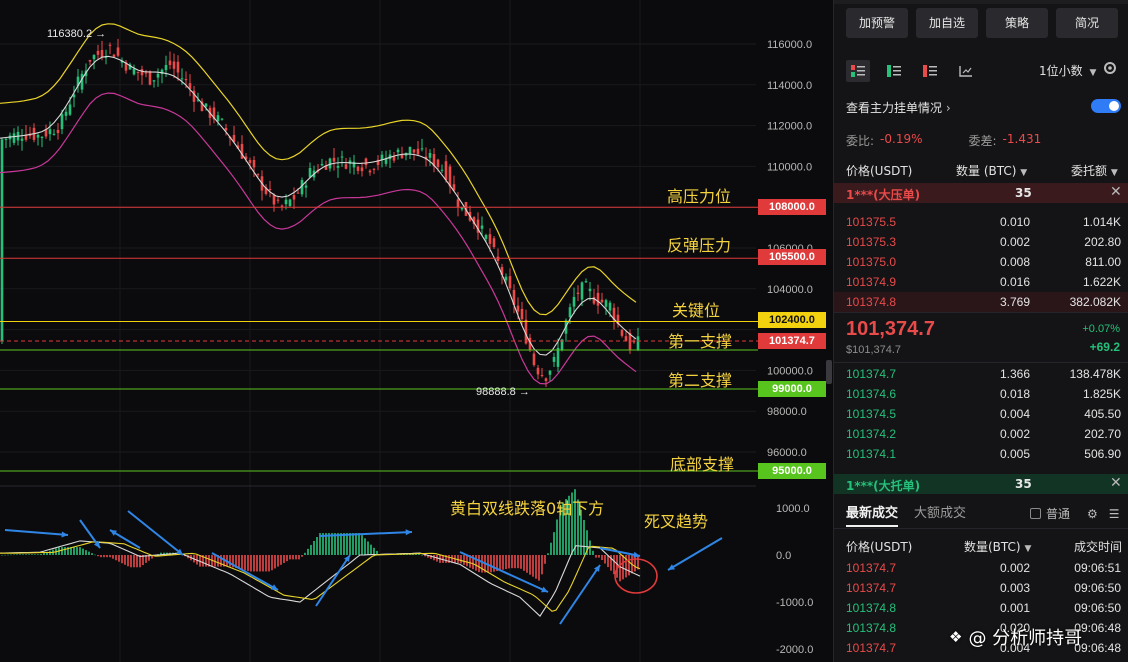 The height and width of the screenshot is (662, 1128). I want to click on bid-row: 101374.2 0.002 202.70, so click(981, 434).